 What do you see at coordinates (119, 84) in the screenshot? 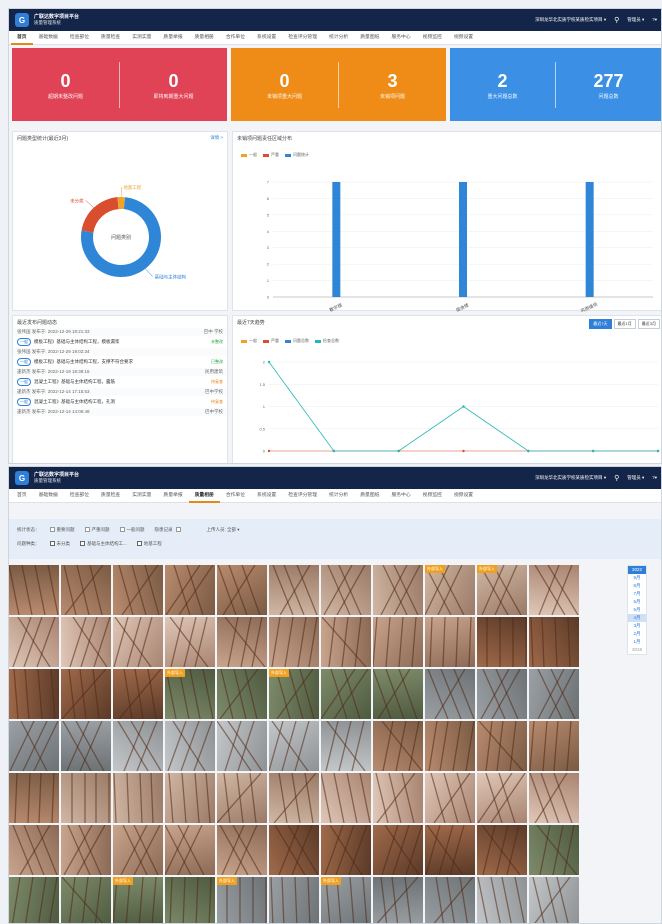
I see `stat-card: 0 超期未整改问题 0 即将到期重大问题` at bounding box center [119, 84].